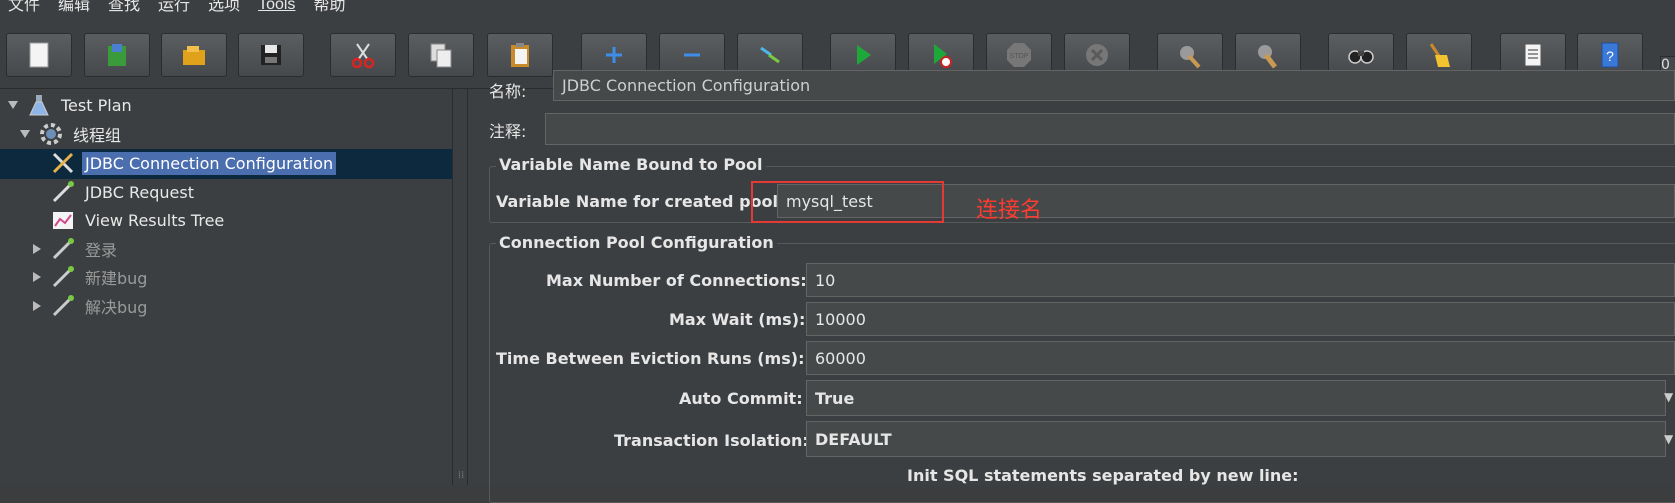  Describe the element at coordinates (116, 307) in the screenshot. I see `tree-node-label: 解决bug` at that location.